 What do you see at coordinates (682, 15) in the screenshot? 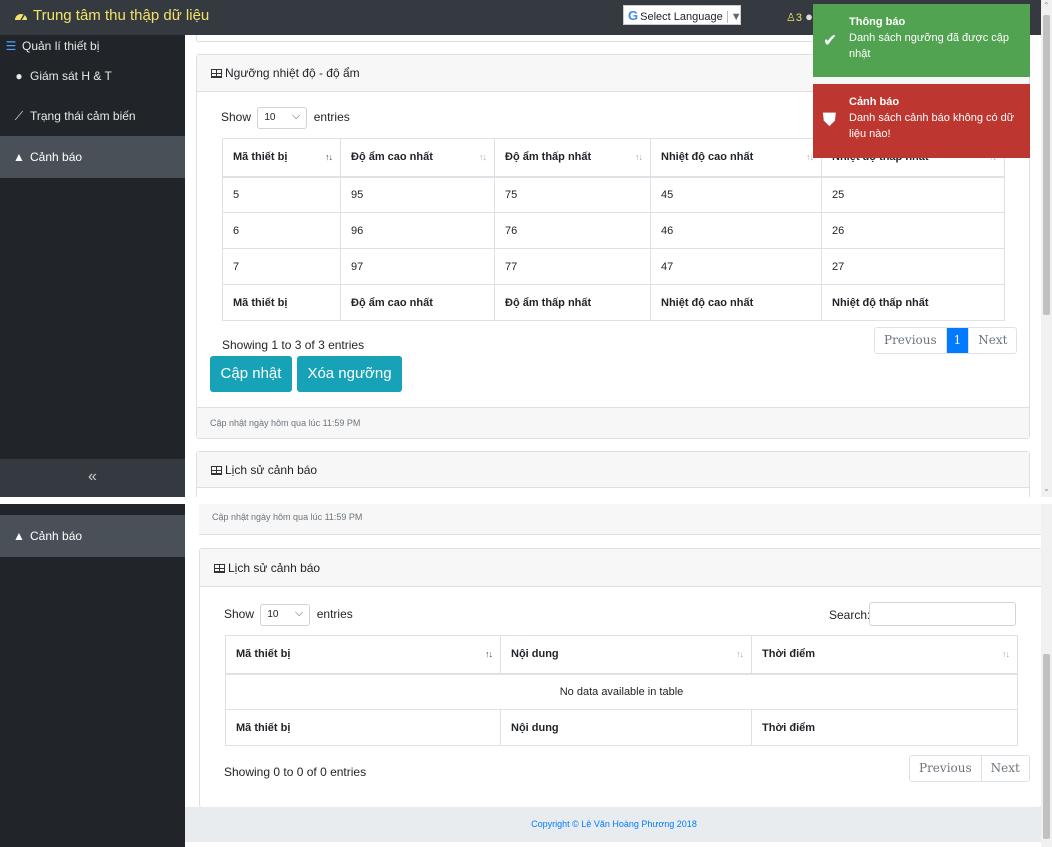
I see `language-select: G Select Language ▼` at bounding box center [682, 15].